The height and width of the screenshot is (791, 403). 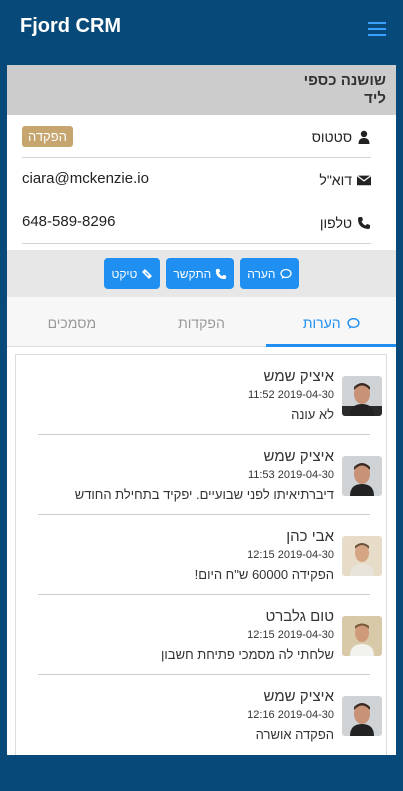 What do you see at coordinates (310, 536) in the screenshot?
I see `note-author: אבי כהן` at bounding box center [310, 536].